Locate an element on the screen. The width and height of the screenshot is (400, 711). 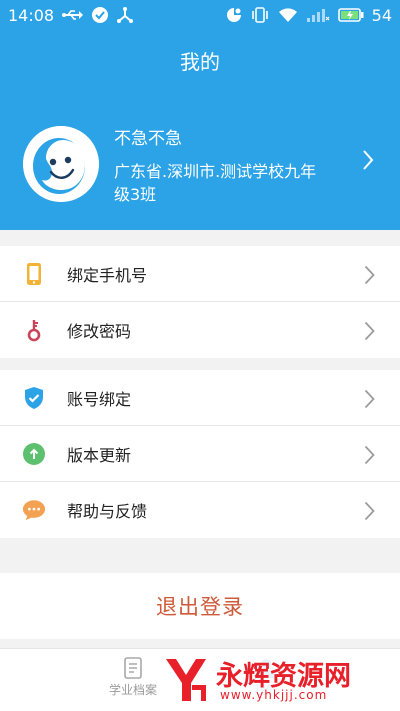
vibrate-icon is located at coordinates (260, 15).